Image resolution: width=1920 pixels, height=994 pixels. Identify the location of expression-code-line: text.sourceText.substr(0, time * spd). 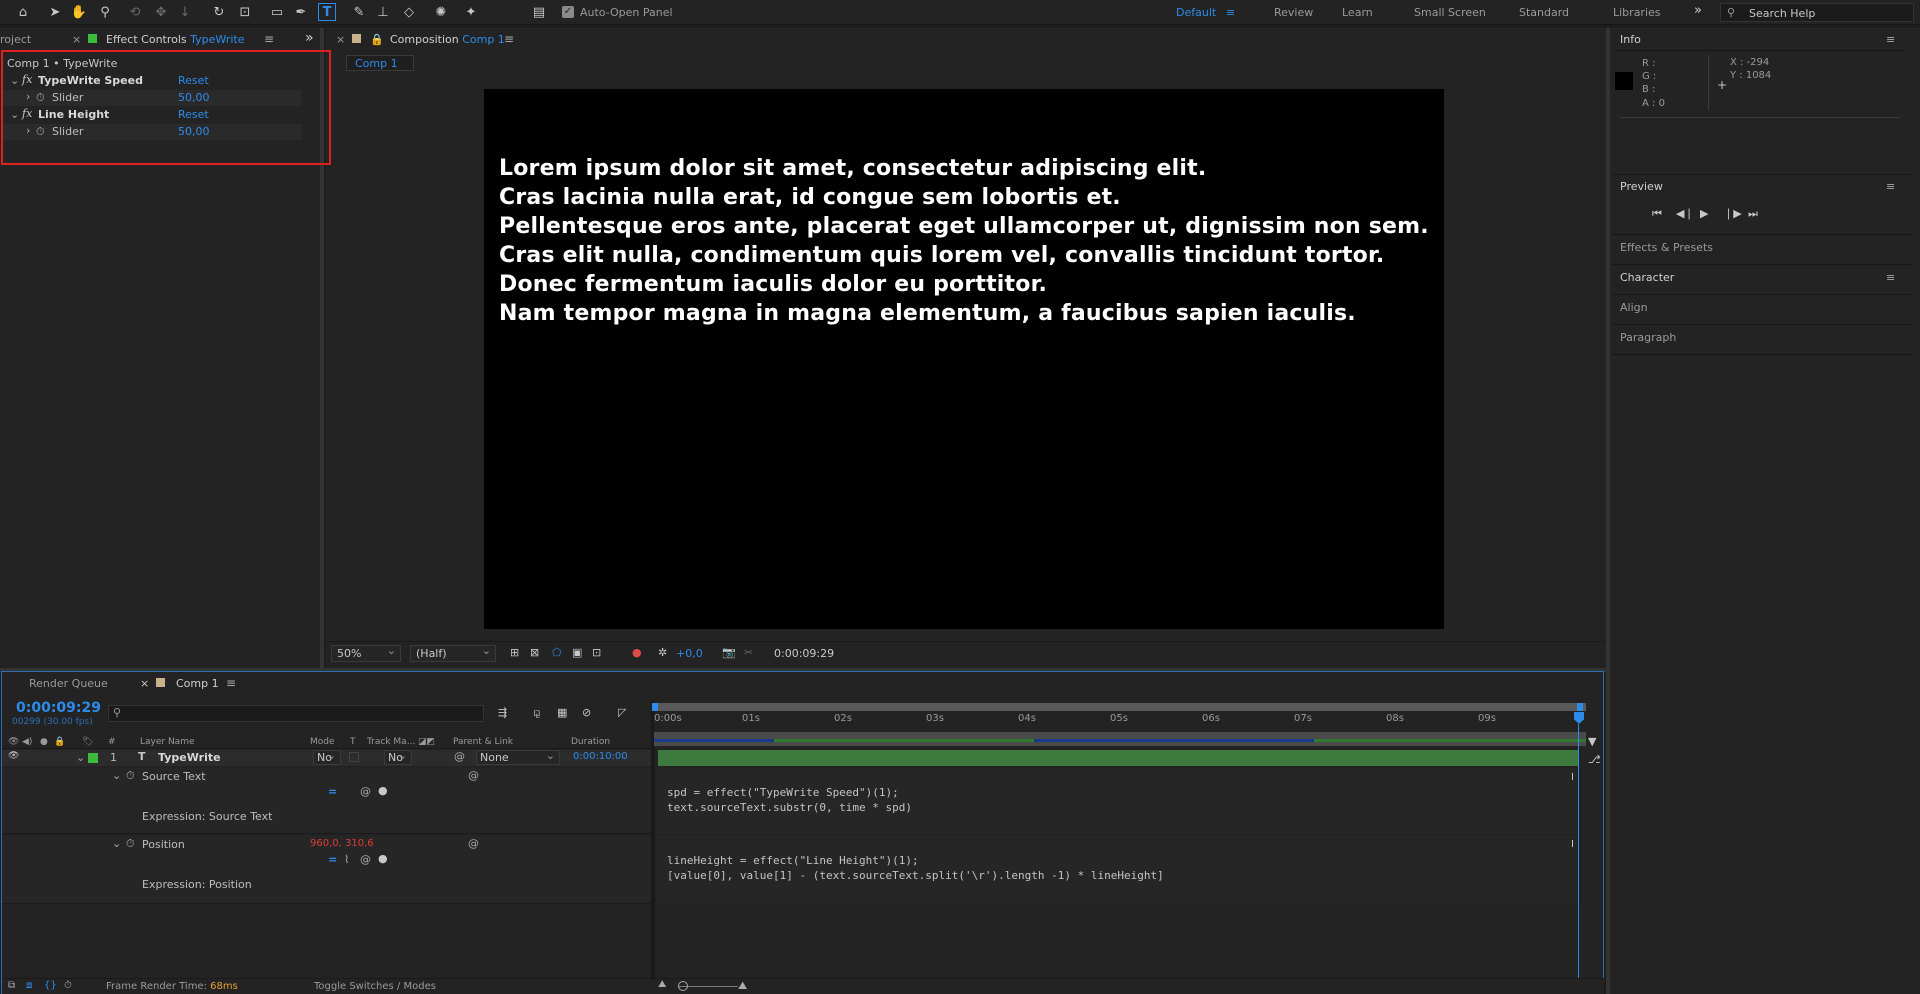
(789, 807).